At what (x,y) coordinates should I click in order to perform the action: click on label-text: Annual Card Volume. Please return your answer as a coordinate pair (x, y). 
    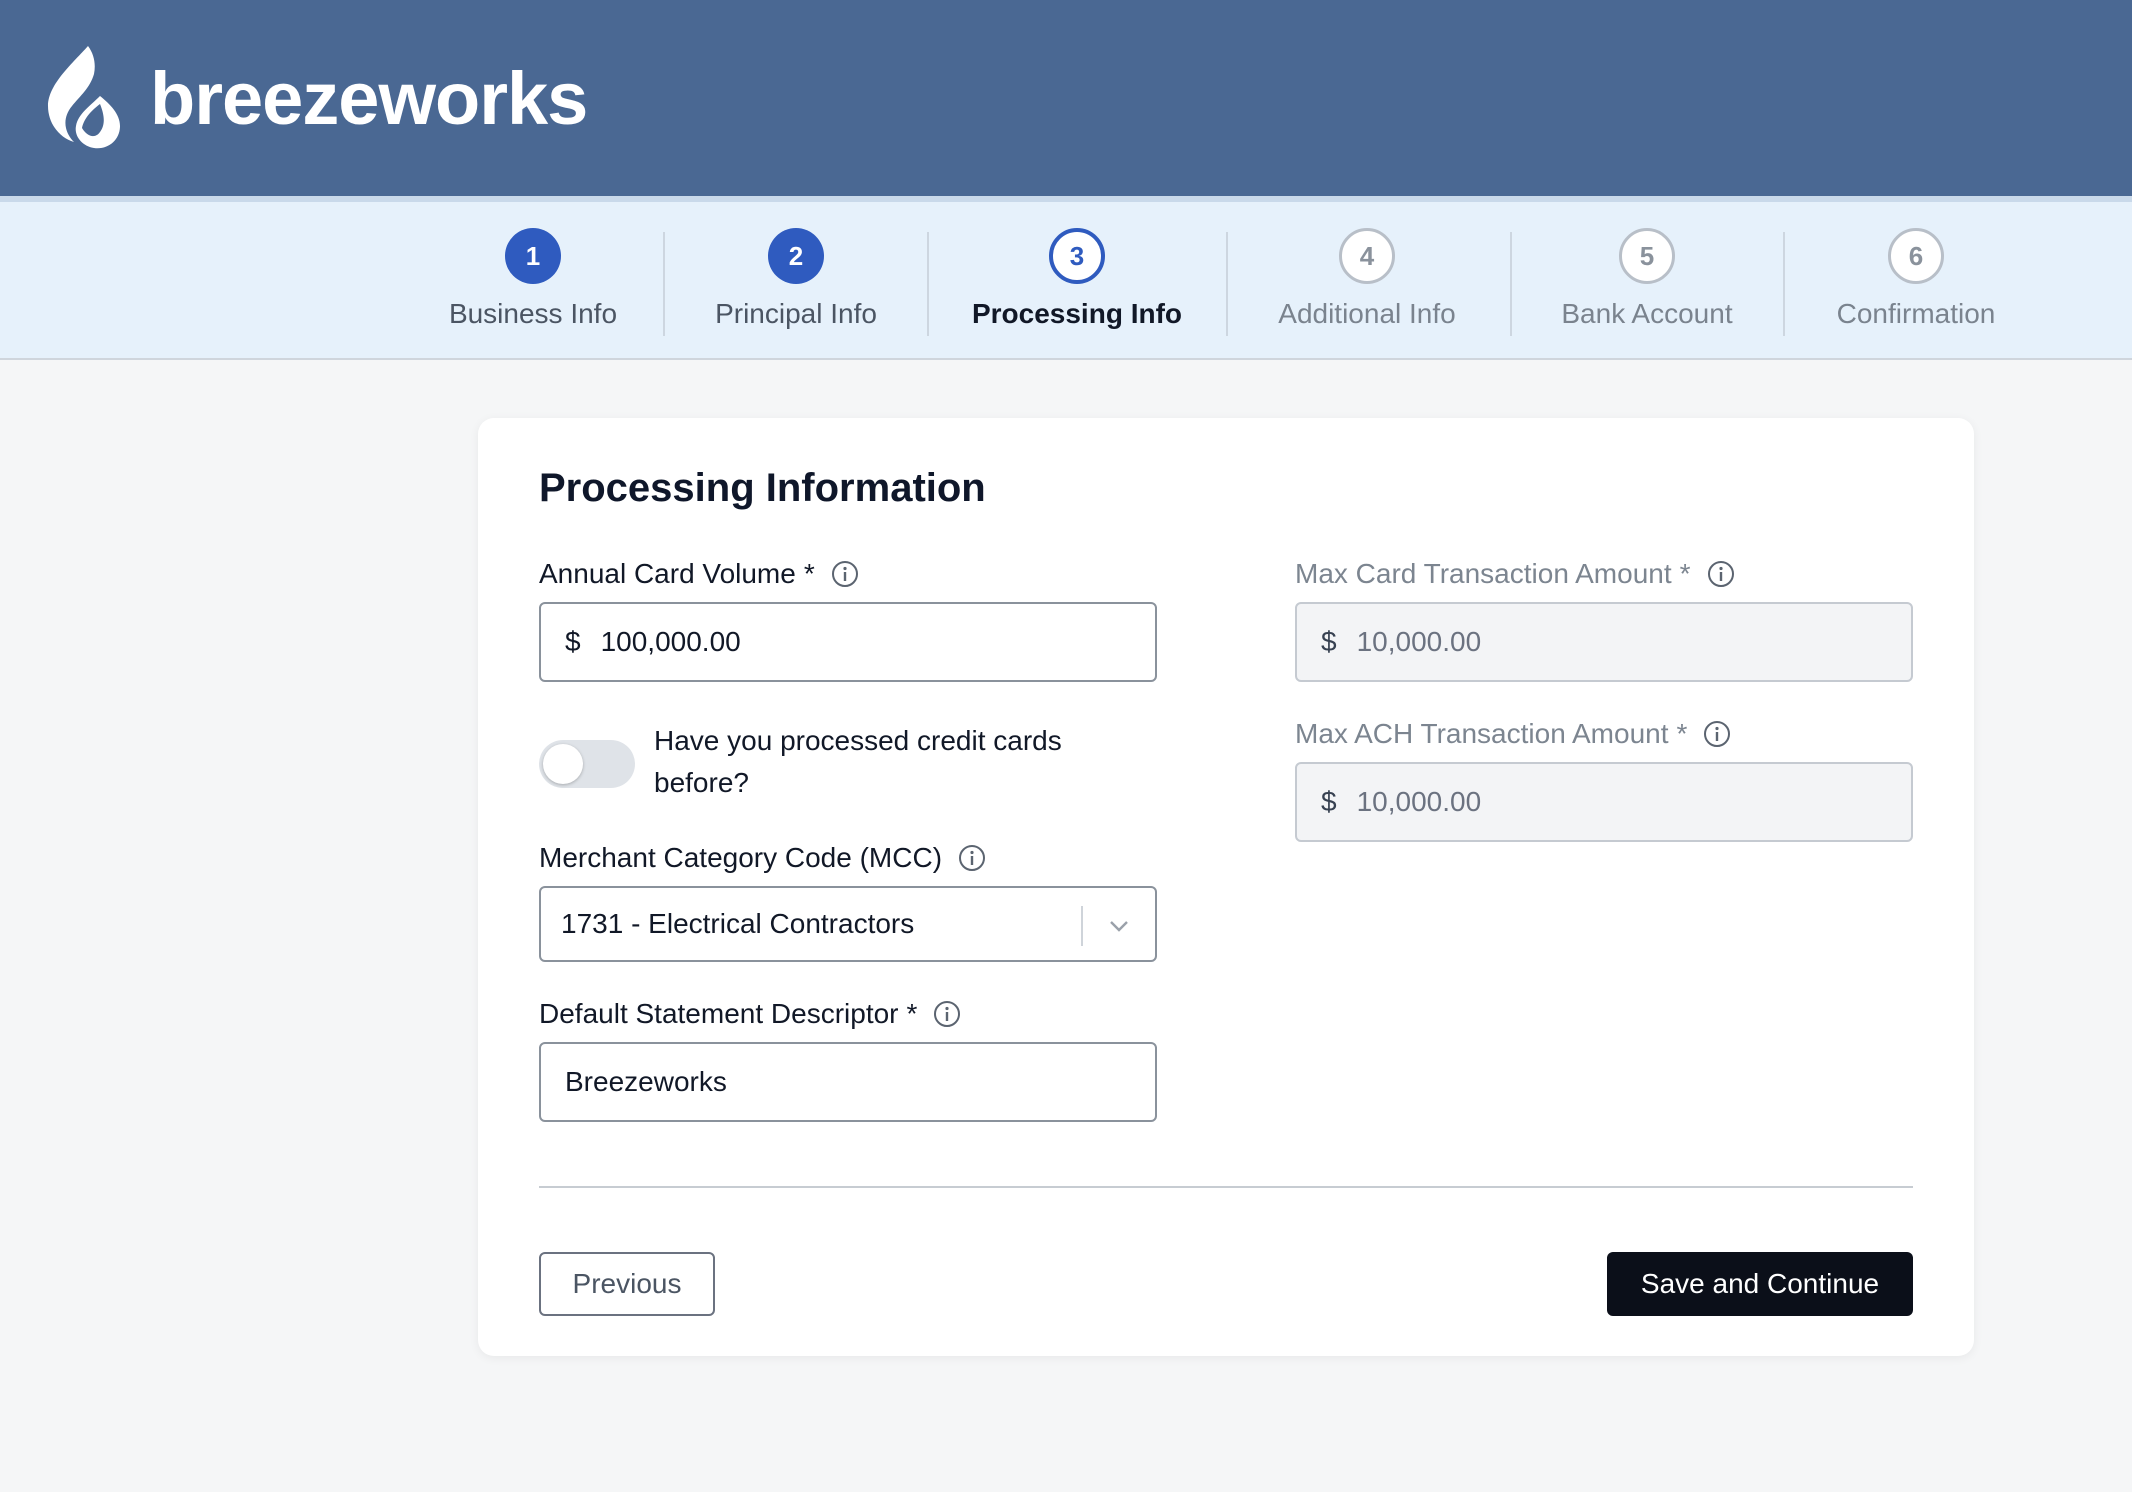
    Looking at the image, I should click on (667, 573).